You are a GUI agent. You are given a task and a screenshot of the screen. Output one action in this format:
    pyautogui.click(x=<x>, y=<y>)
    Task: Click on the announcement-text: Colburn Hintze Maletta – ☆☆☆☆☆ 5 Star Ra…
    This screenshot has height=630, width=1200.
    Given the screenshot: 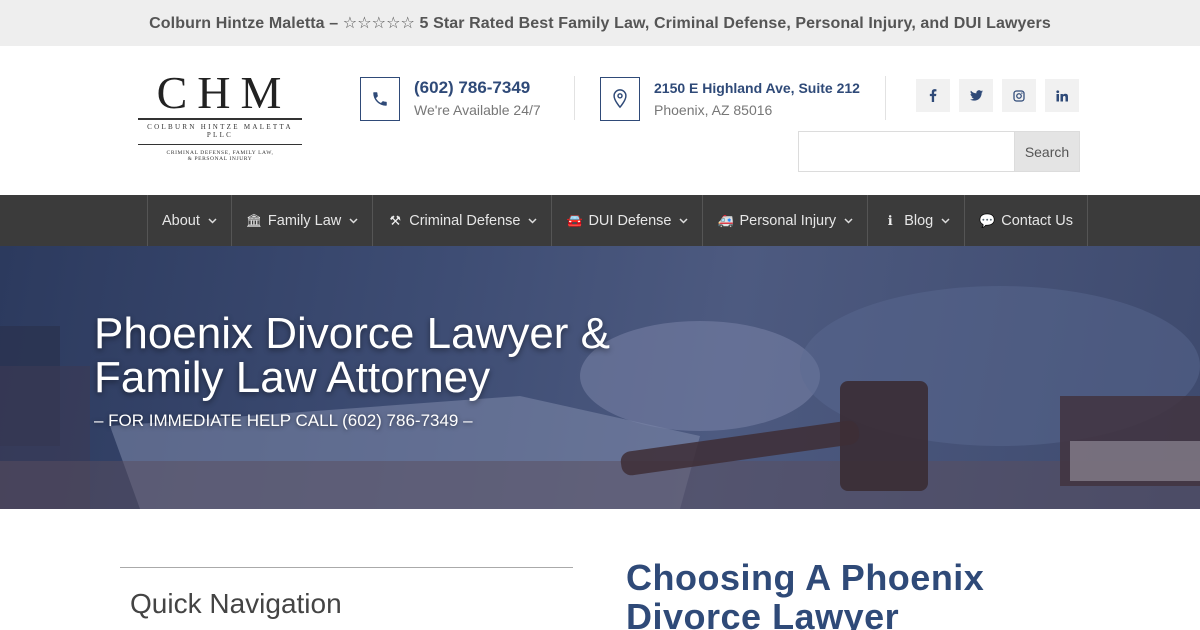 What is the action you would take?
    pyautogui.click(x=600, y=23)
    